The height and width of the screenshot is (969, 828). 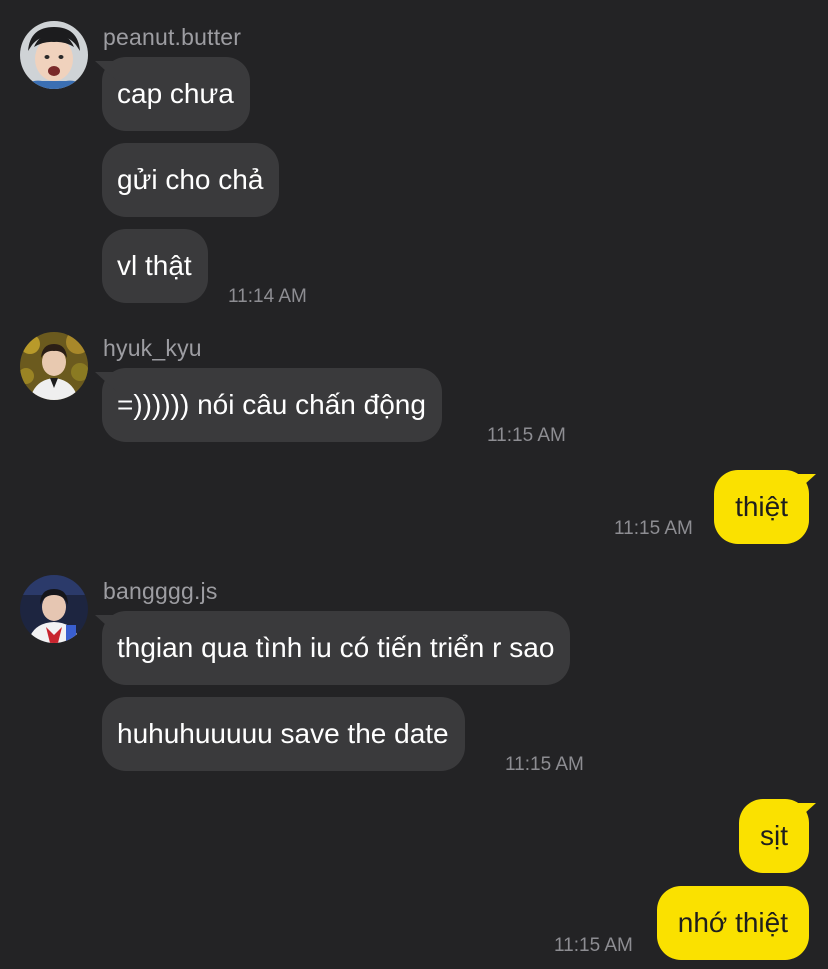 I want to click on sent-message-bubble: nhớ thiệt, so click(x=732, y=923).